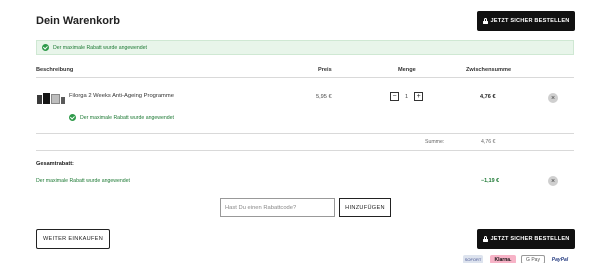  Describe the element at coordinates (365, 207) in the screenshot. I see `apply-coupon-button: HINZUFÜGEN` at that location.